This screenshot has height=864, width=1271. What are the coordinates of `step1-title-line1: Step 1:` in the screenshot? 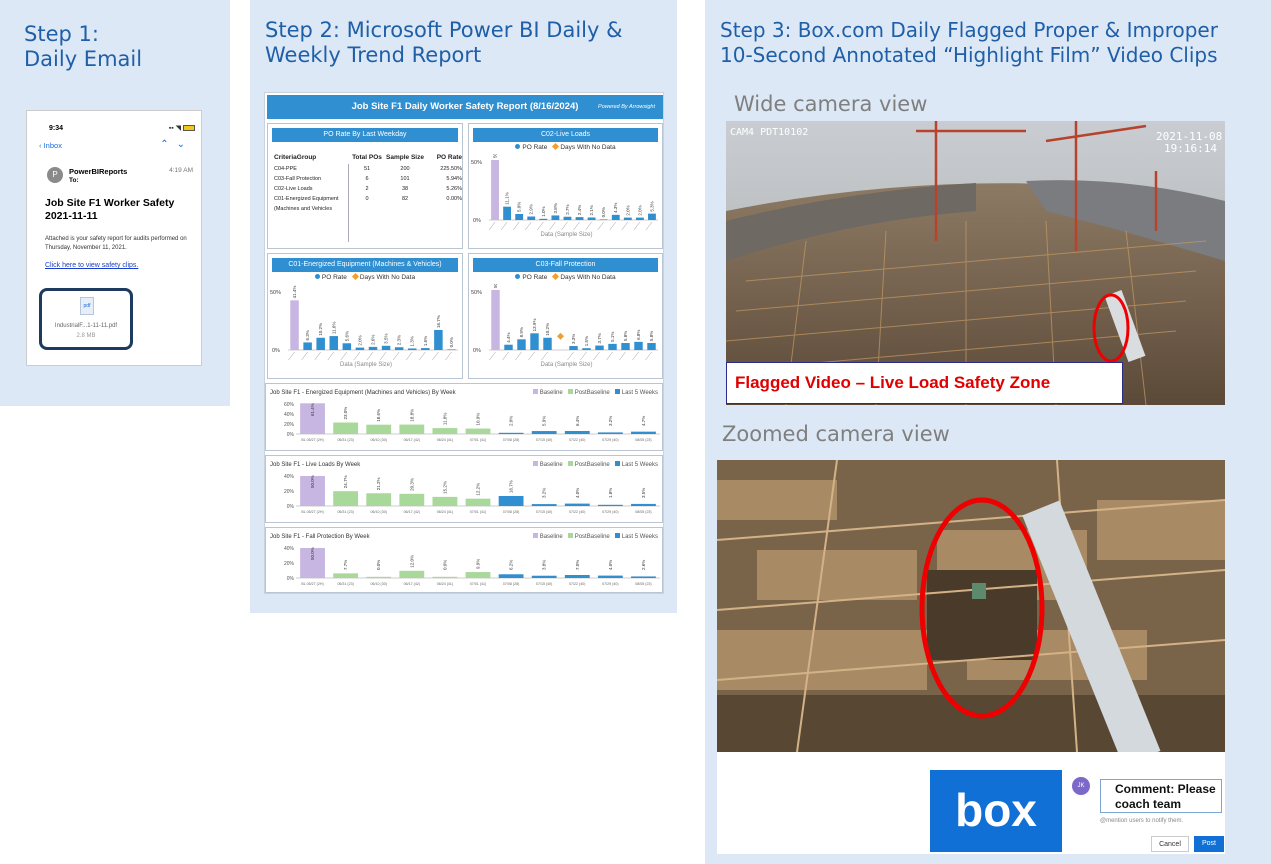 It's located at (61, 34).